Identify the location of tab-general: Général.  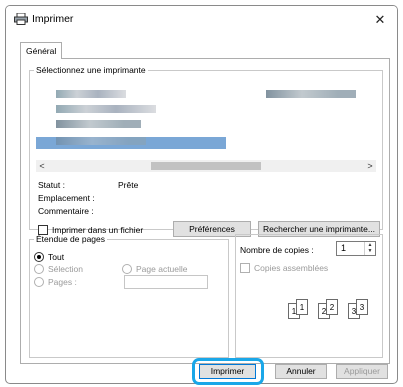
(41, 50).